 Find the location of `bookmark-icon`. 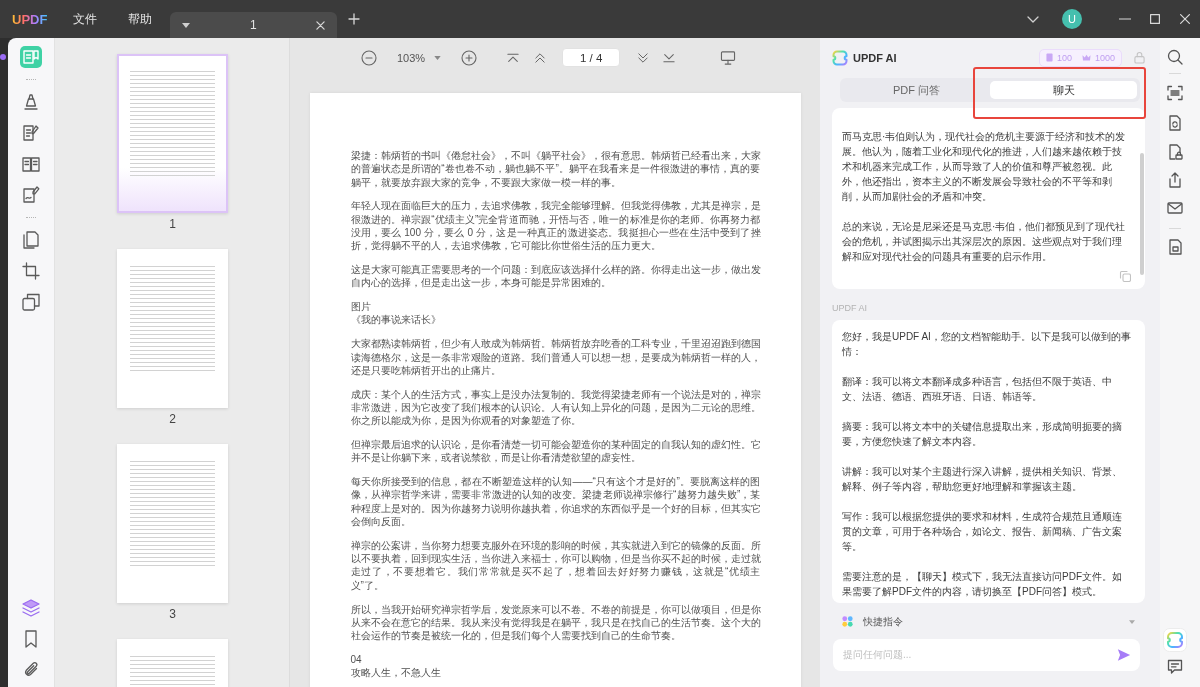

bookmark-icon is located at coordinates (31, 638).